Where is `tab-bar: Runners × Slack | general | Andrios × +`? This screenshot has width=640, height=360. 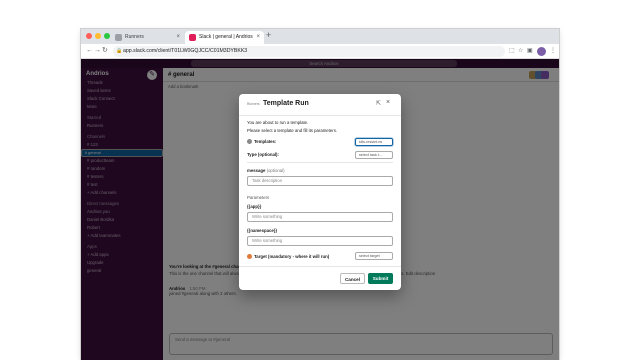
tab-bar: Runners × Slack | general | Andrios × + is located at coordinates (320, 36).